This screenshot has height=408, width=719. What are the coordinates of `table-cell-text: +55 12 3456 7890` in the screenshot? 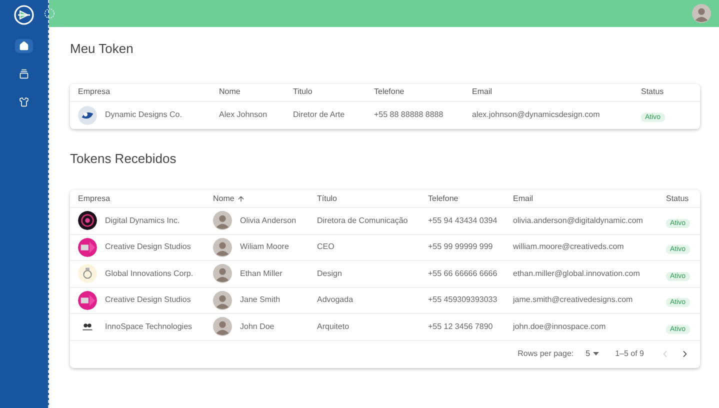 It's located at (461, 326).